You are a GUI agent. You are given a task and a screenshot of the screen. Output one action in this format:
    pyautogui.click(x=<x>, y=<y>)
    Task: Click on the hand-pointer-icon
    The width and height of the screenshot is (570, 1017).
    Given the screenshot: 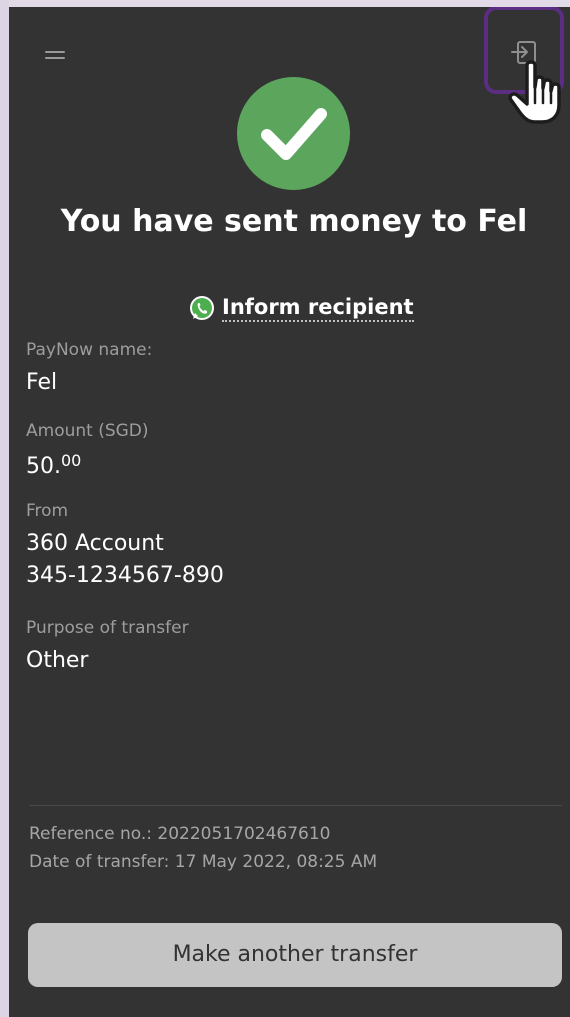 What is the action you would take?
    pyautogui.click(x=534, y=92)
    